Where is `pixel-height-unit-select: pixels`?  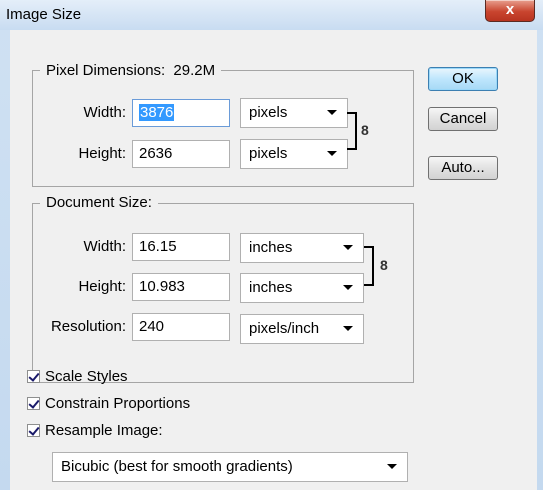 pixel-height-unit-select: pixels is located at coordinates (294, 154).